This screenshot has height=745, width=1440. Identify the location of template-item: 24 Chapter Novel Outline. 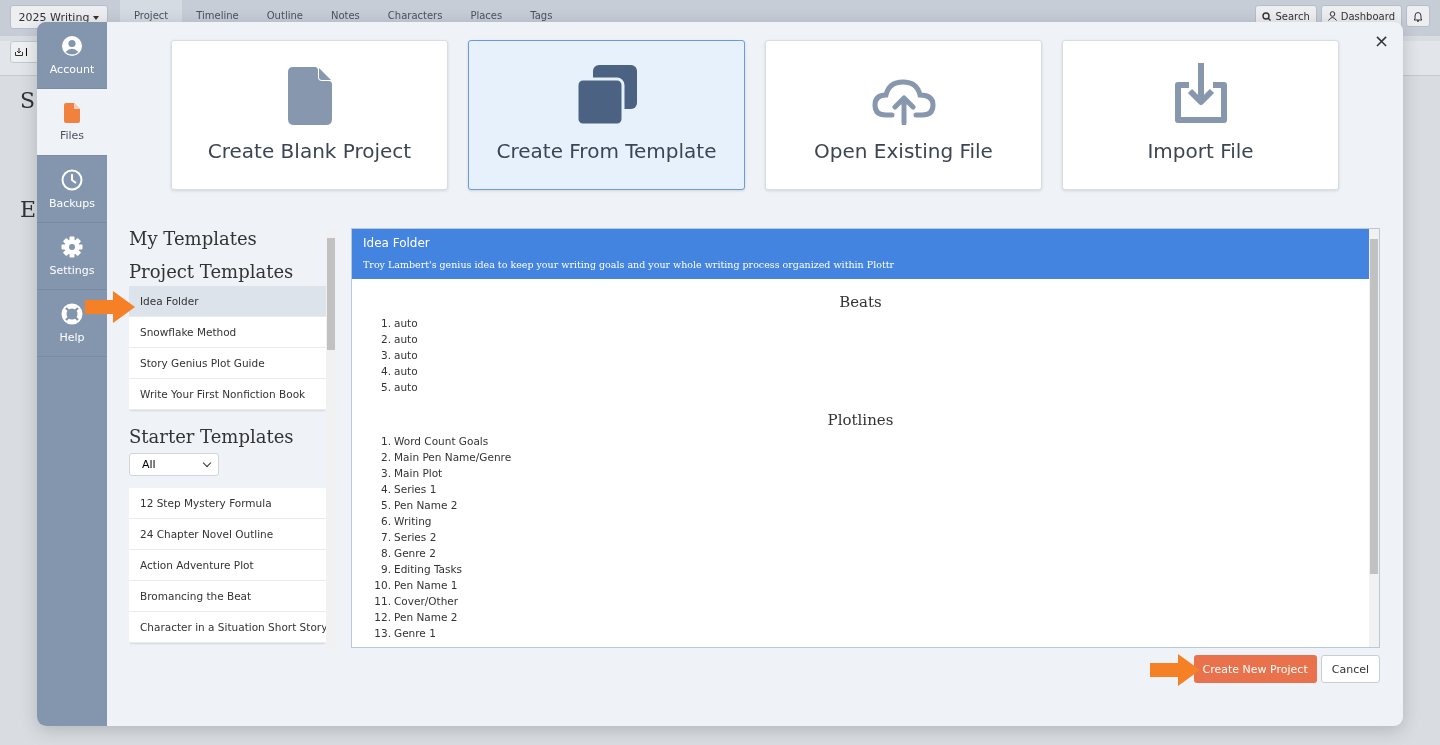
(227, 534).